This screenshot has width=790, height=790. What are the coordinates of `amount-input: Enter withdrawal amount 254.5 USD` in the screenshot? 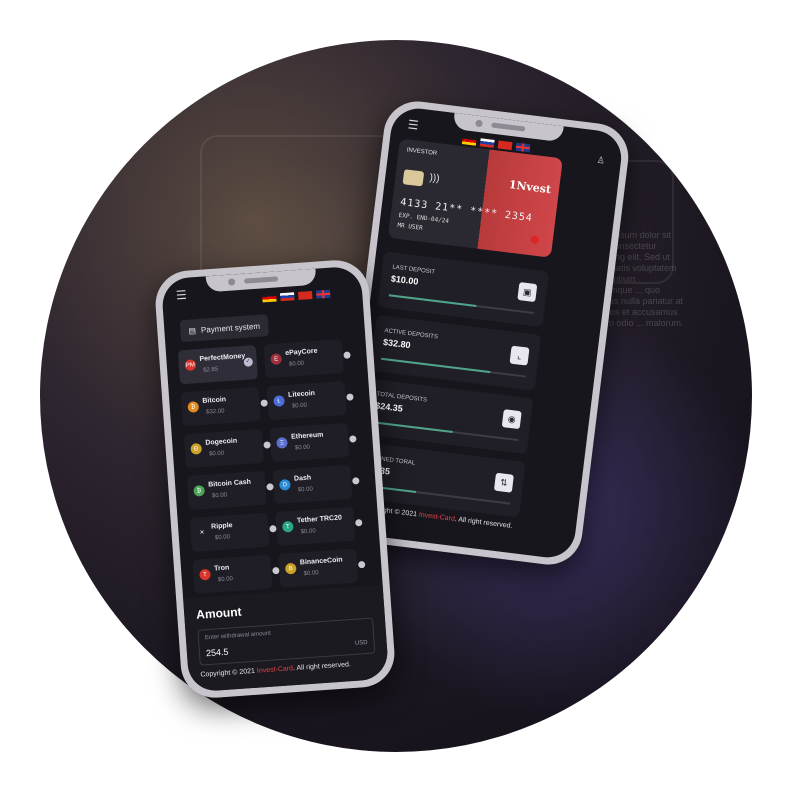 It's located at (286, 641).